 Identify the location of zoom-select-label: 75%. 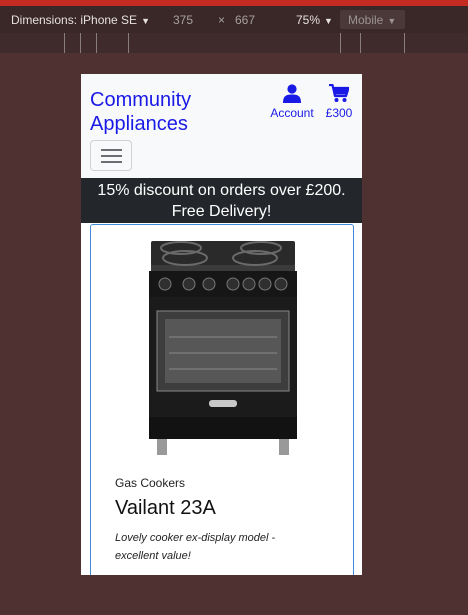
(308, 20).